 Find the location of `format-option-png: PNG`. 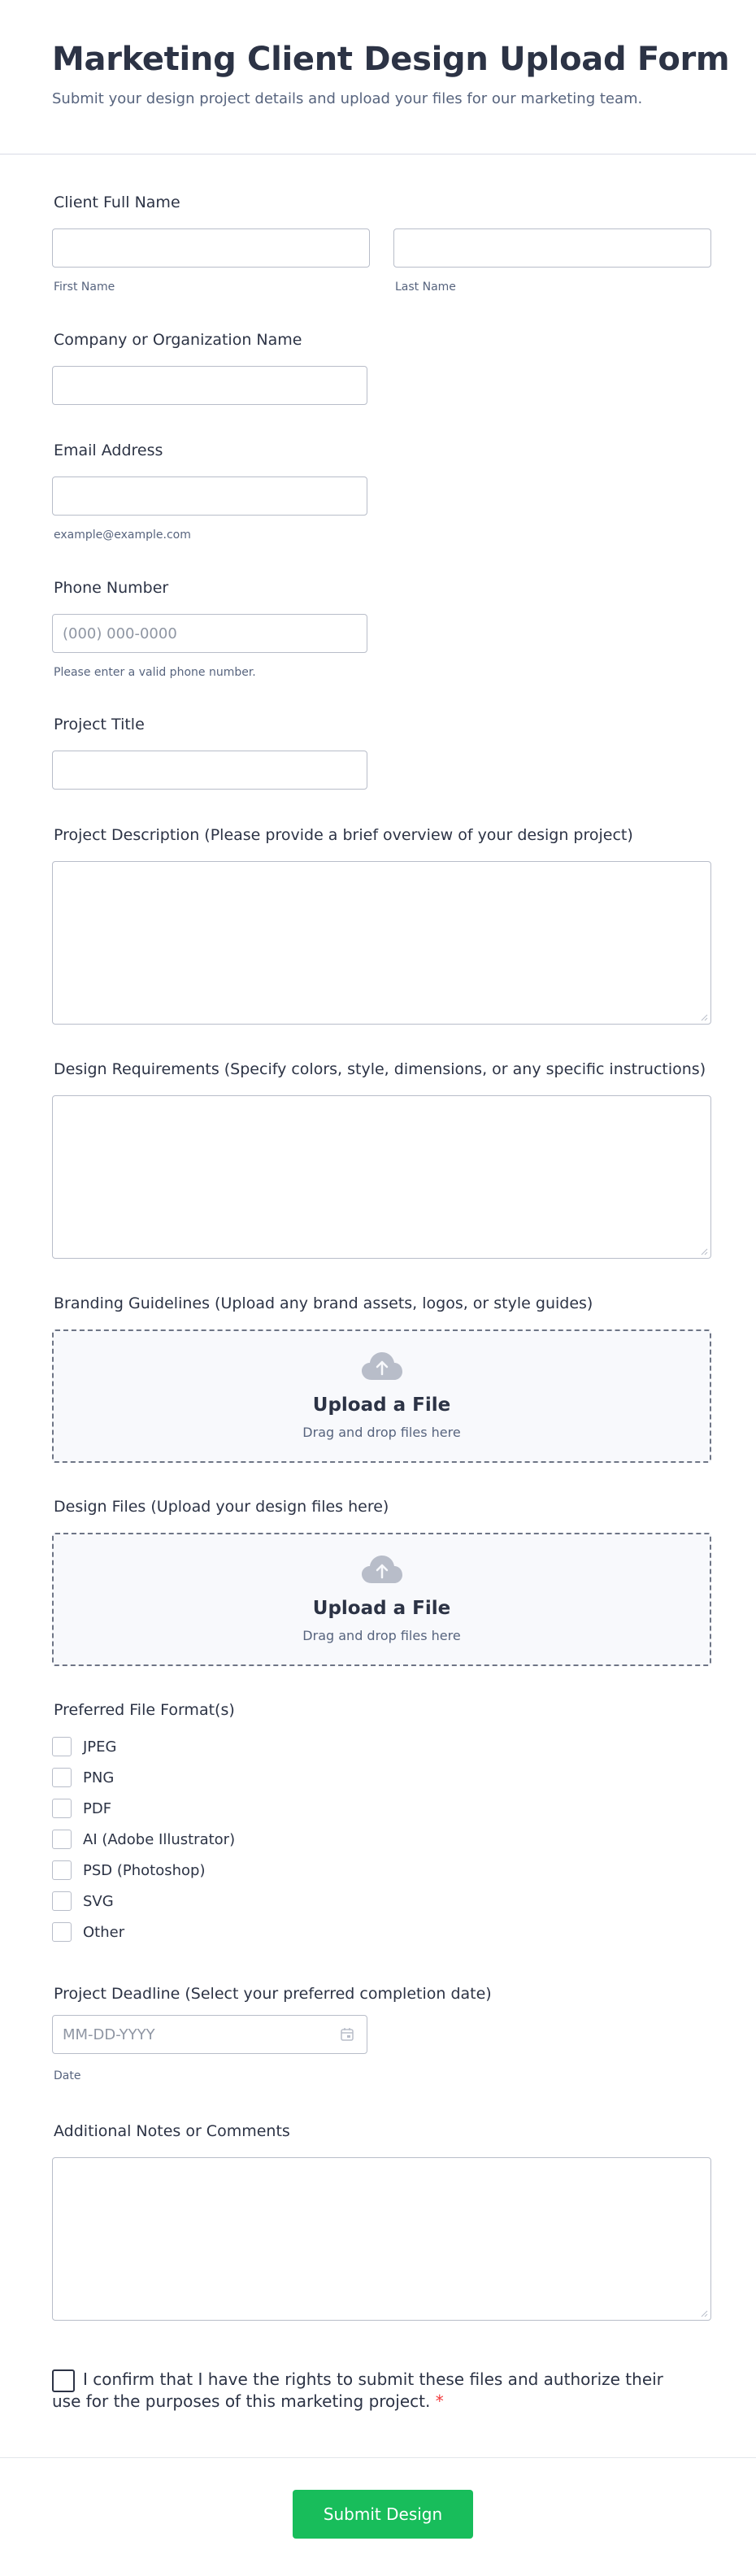

format-option-png: PNG is located at coordinates (83, 1778).